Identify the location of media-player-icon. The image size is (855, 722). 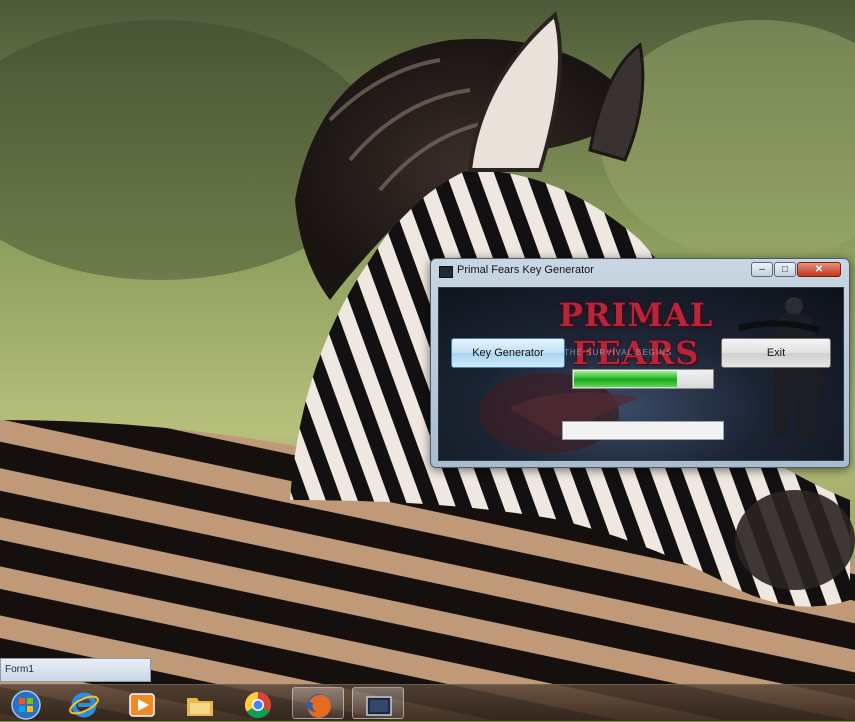
(142, 705).